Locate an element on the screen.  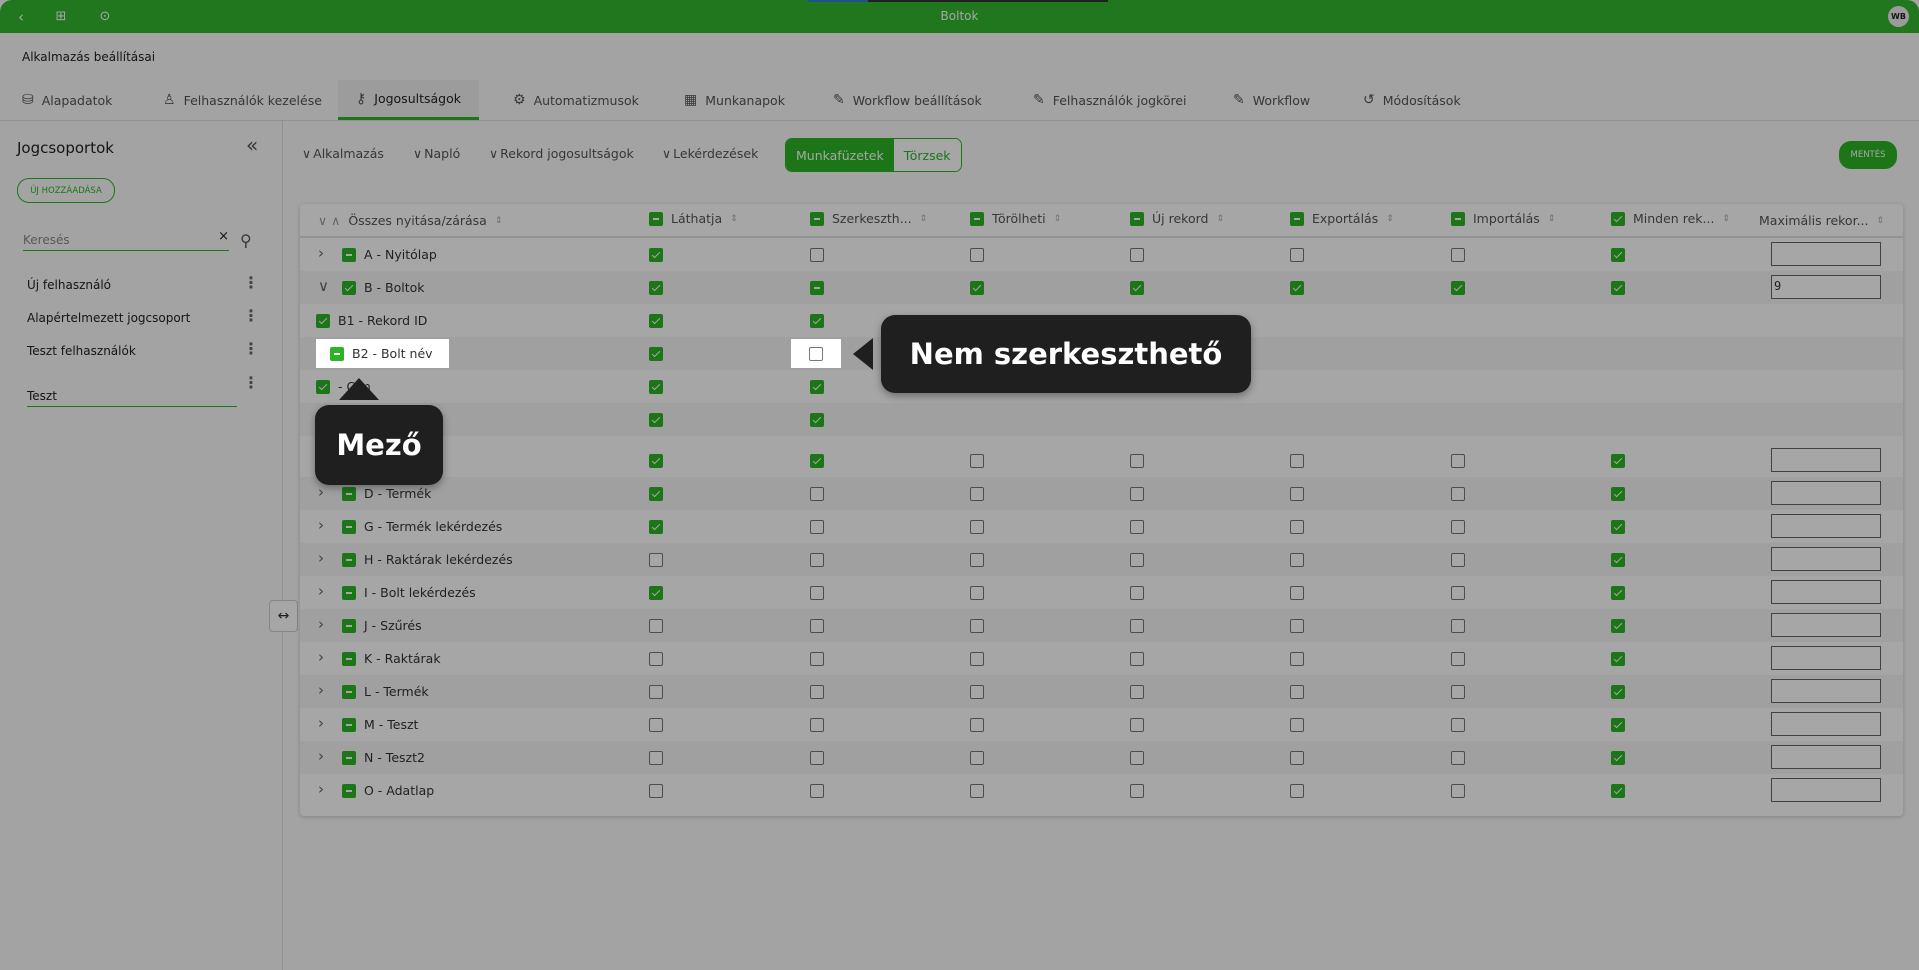
segment-munkafuzetek: Munkafüzetek is located at coordinates (840, 155).